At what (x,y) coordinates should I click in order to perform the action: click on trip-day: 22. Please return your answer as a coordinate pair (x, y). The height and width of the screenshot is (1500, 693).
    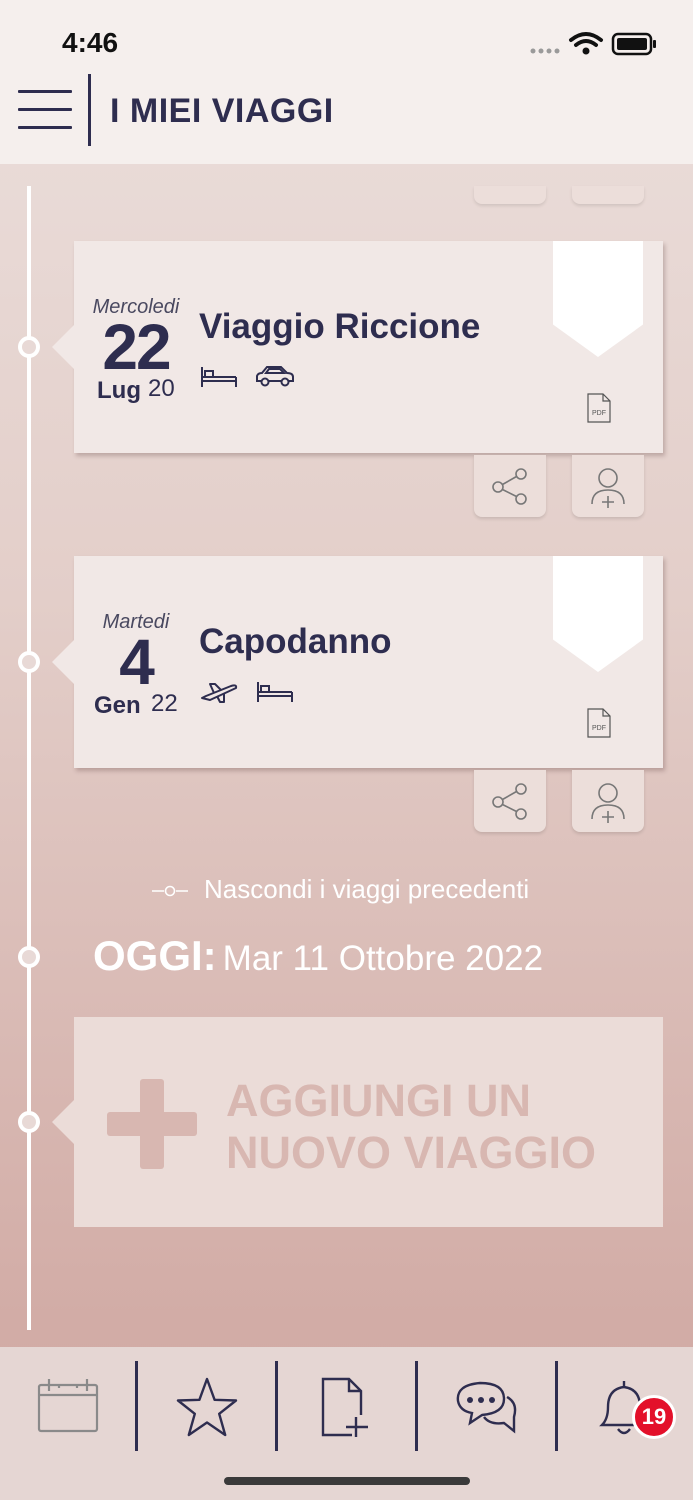
    Looking at the image, I should click on (136, 347).